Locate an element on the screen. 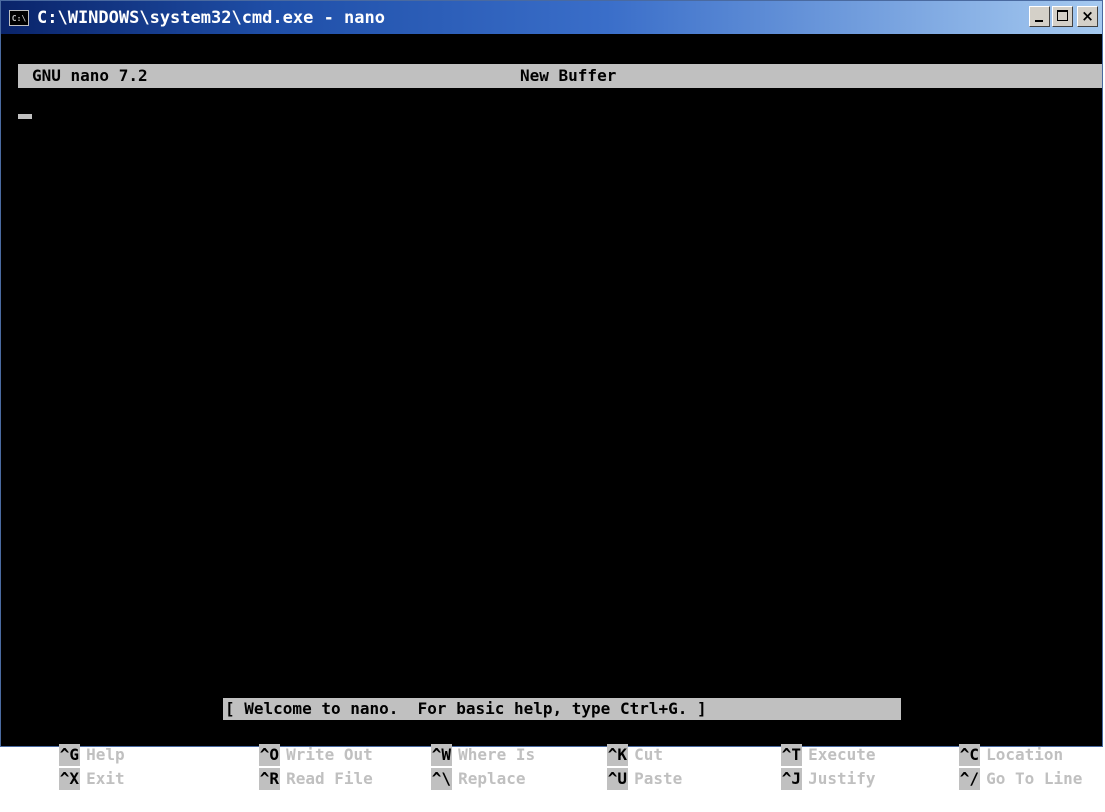  shortcut-label: Replace is located at coordinates (492, 778).